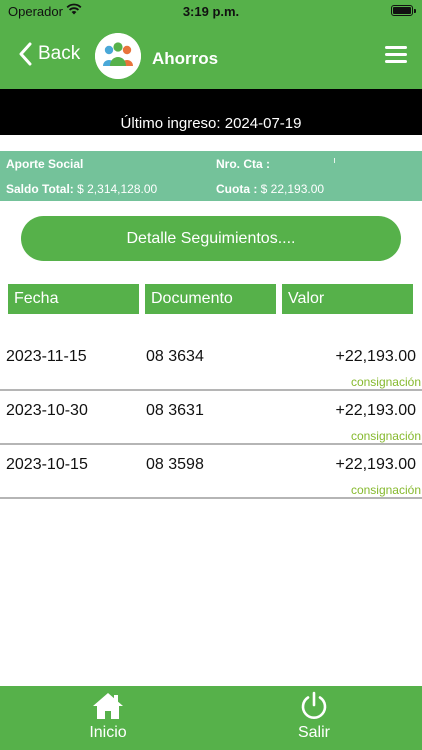 Image resolution: width=422 pixels, height=750 pixels. I want to click on status-bar: Operador 3:19 p.m., so click(211, 11).